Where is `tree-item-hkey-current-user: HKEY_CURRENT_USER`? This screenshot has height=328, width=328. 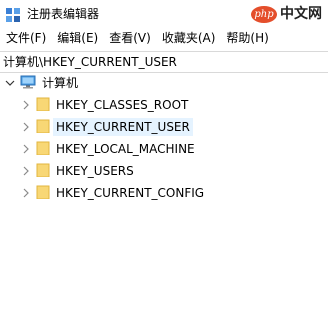
tree-item-hkey-current-user: HKEY_CURRENT_USER is located at coordinates (106, 127).